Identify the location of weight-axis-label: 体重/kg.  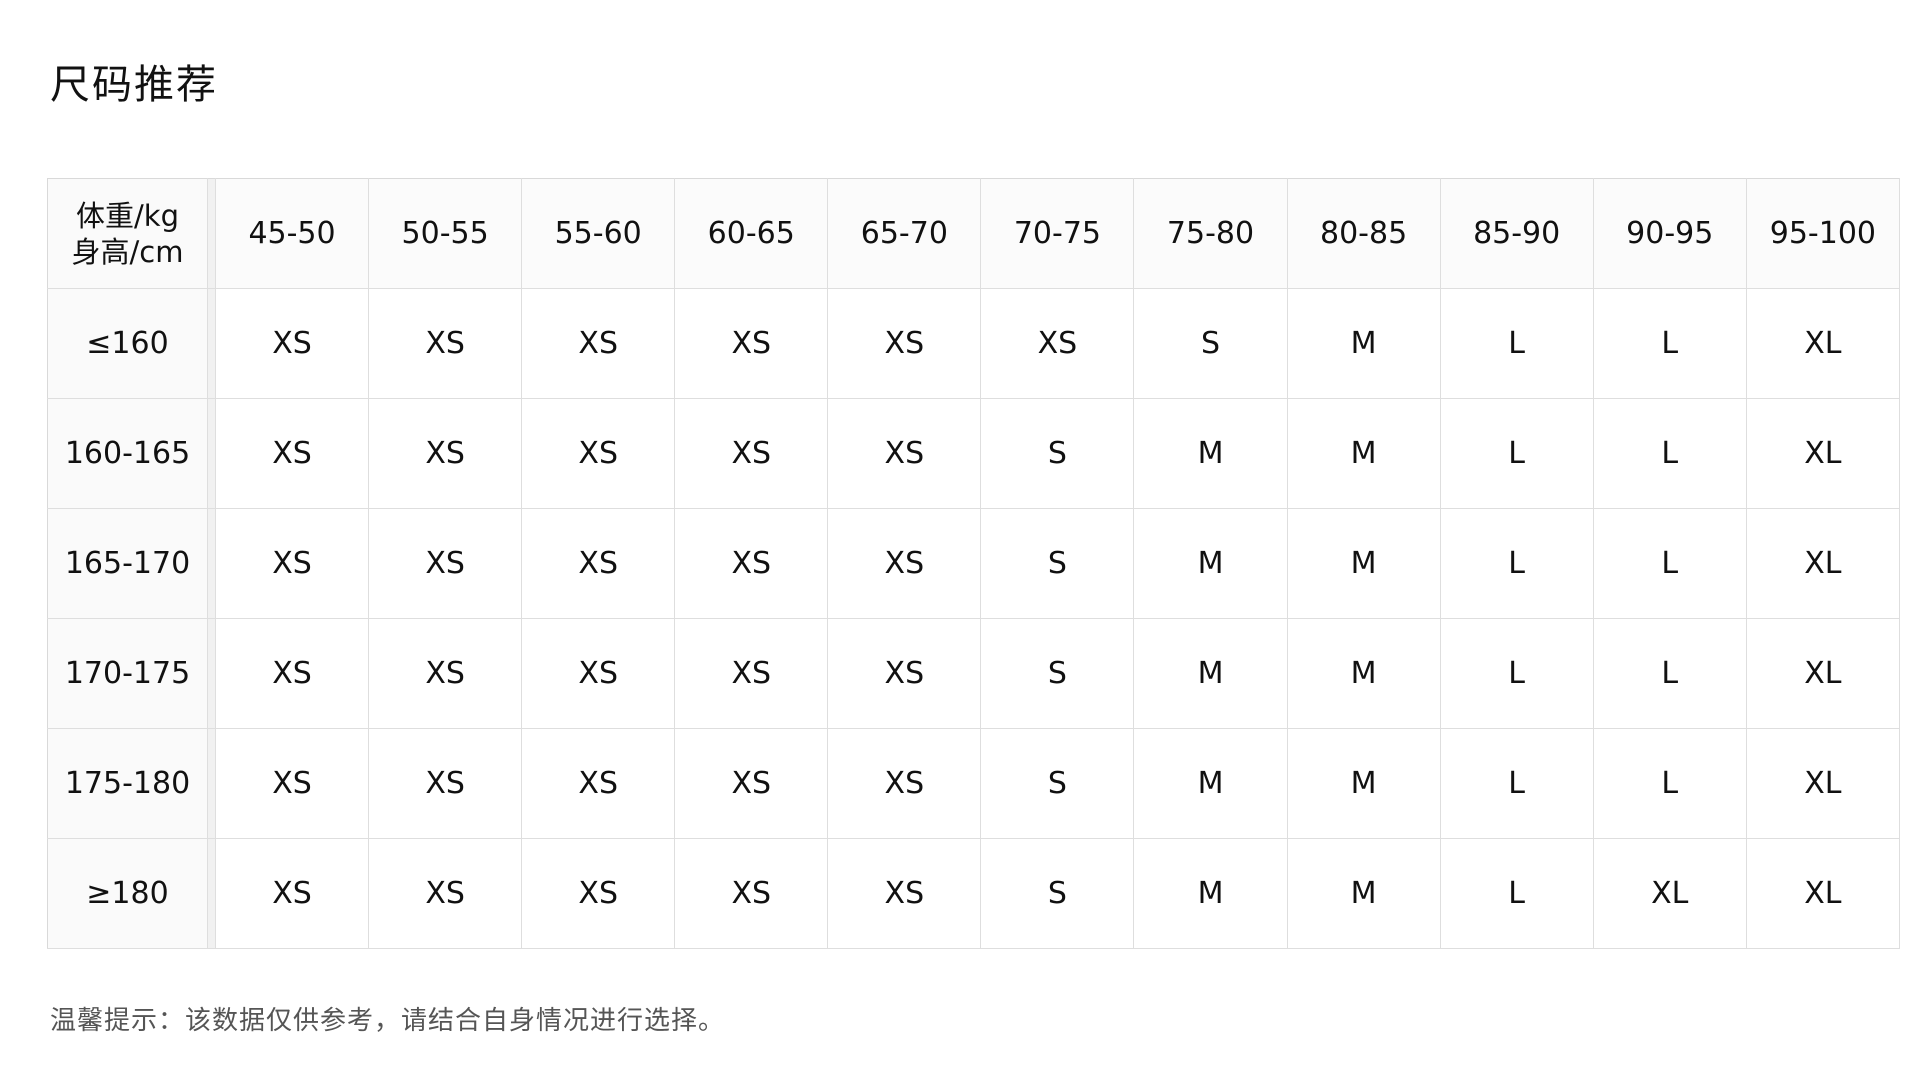
(127, 215).